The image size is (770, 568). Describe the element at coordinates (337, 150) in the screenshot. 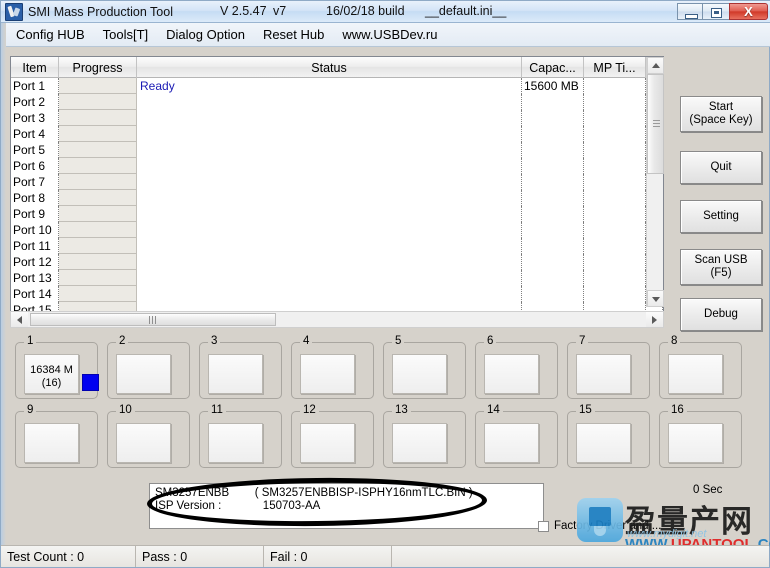

I see `table-row: Port 5` at that location.